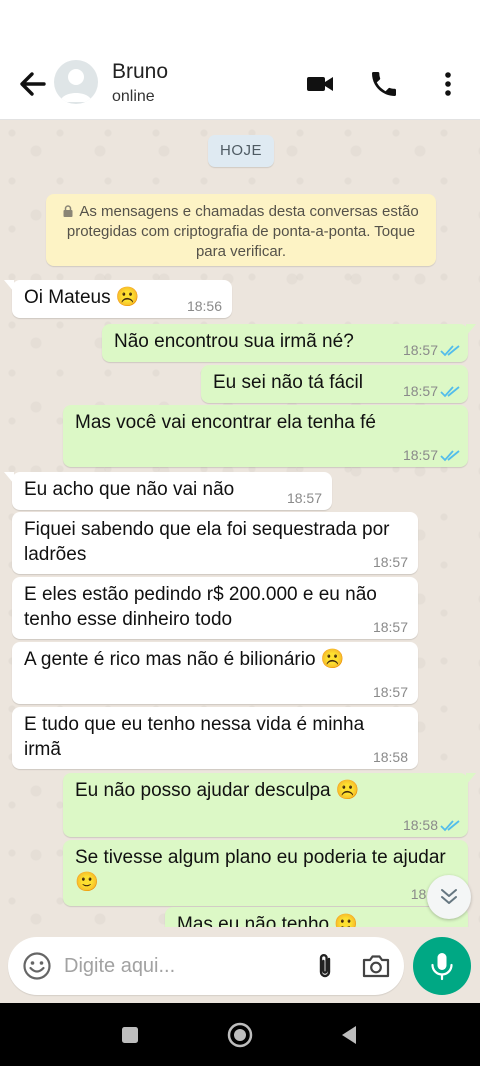  What do you see at coordinates (76, 85) in the screenshot?
I see `avatar-icon` at bounding box center [76, 85].